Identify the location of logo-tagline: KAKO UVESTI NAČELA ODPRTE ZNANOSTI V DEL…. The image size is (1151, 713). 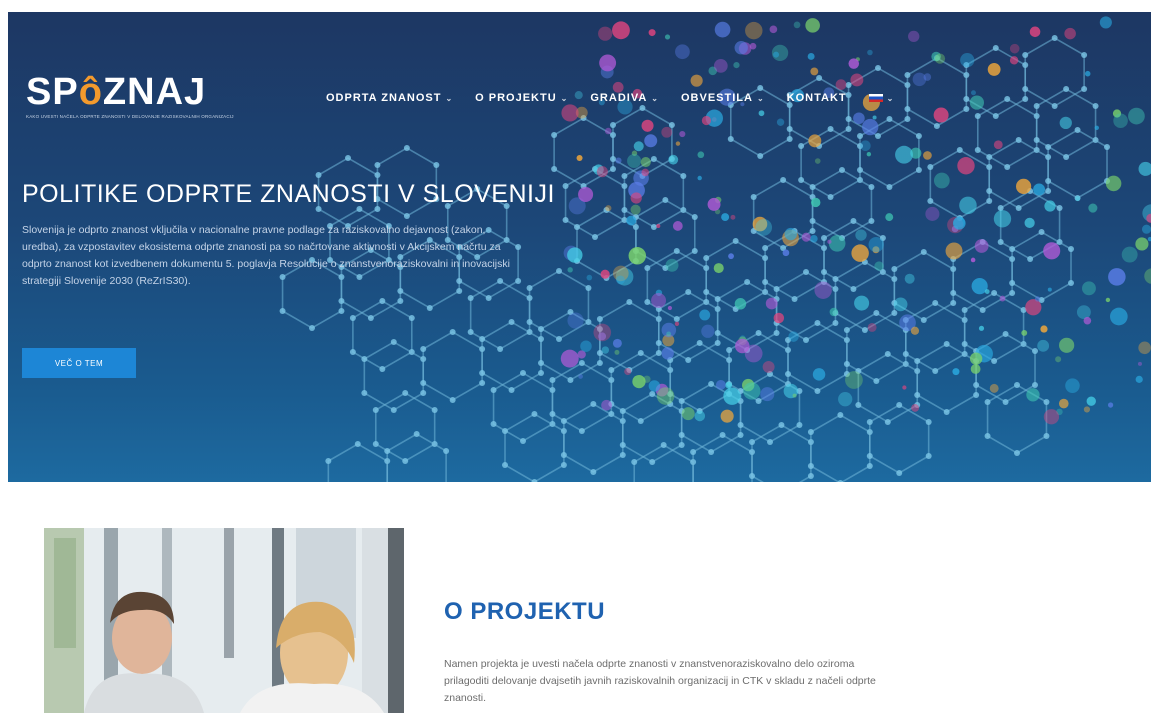
(130, 116).